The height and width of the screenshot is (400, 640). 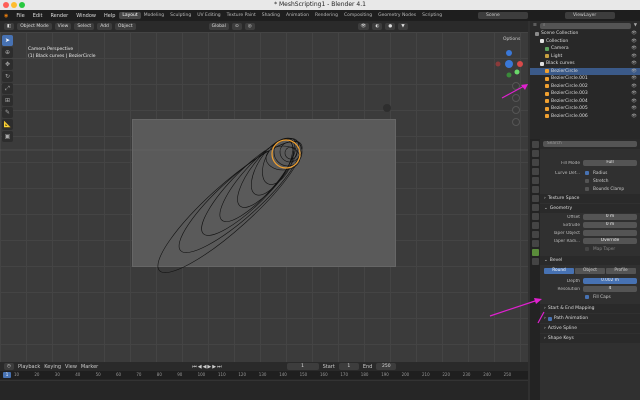 What do you see at coordinates (535, 25) in the screenshot?
I see `outliner-editor-icon: ☰` at bounding box center [535, 25].